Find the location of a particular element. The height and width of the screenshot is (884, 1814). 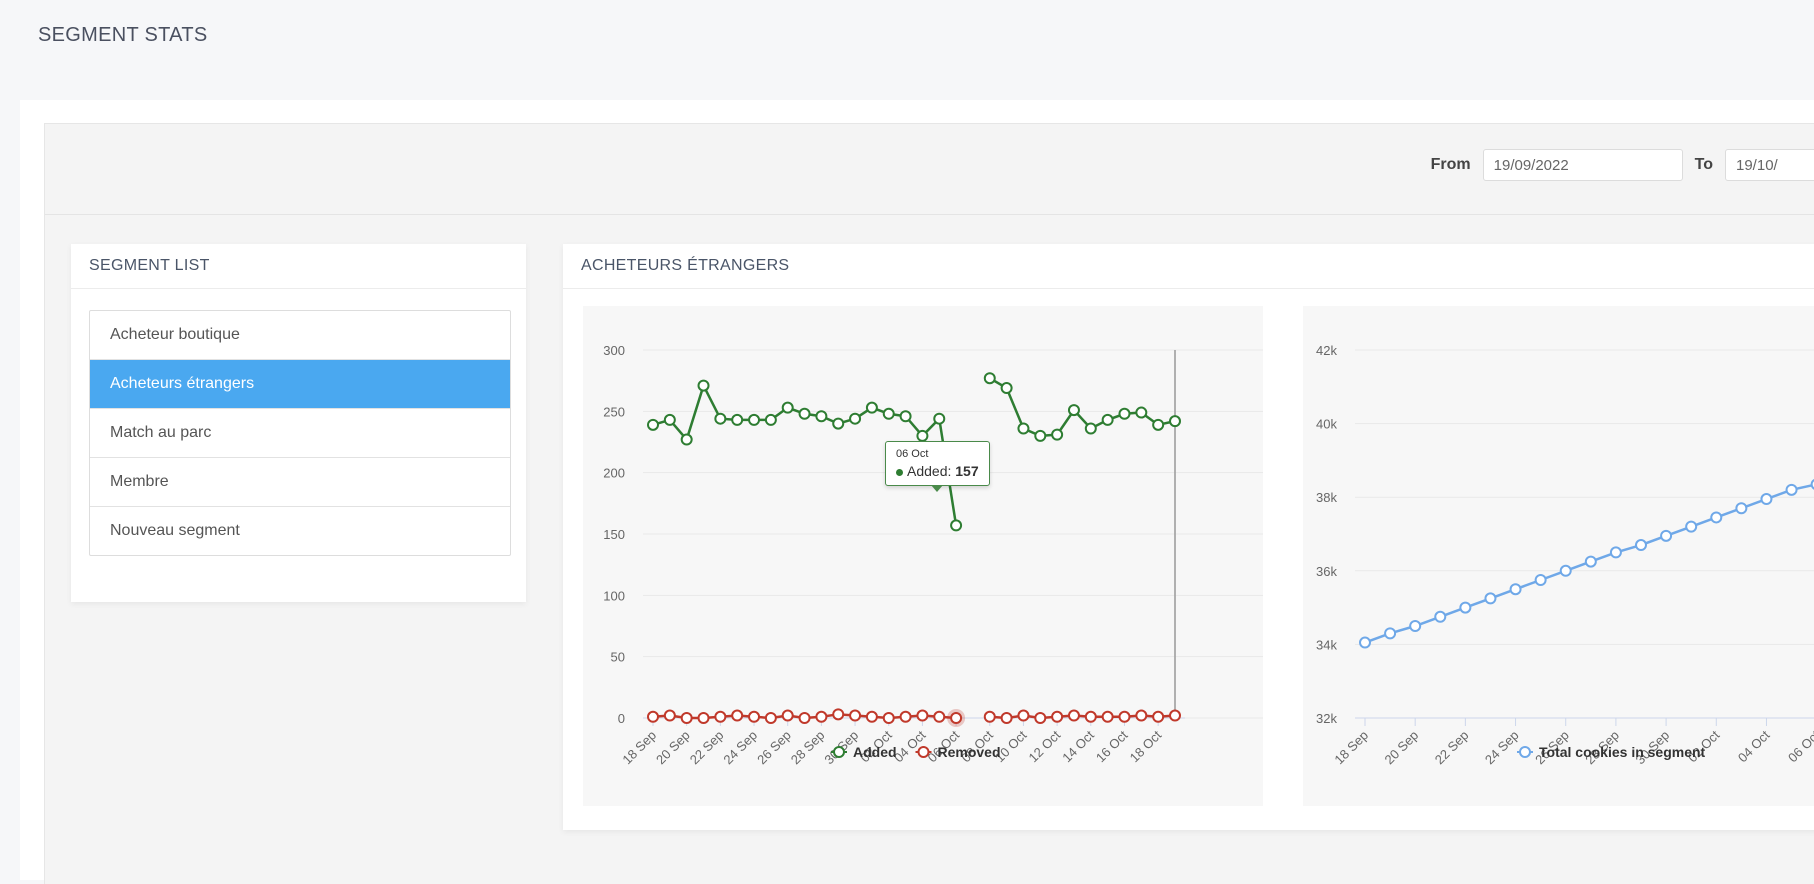

y-tick-label: 34k is located at coordinates (1326, 644).